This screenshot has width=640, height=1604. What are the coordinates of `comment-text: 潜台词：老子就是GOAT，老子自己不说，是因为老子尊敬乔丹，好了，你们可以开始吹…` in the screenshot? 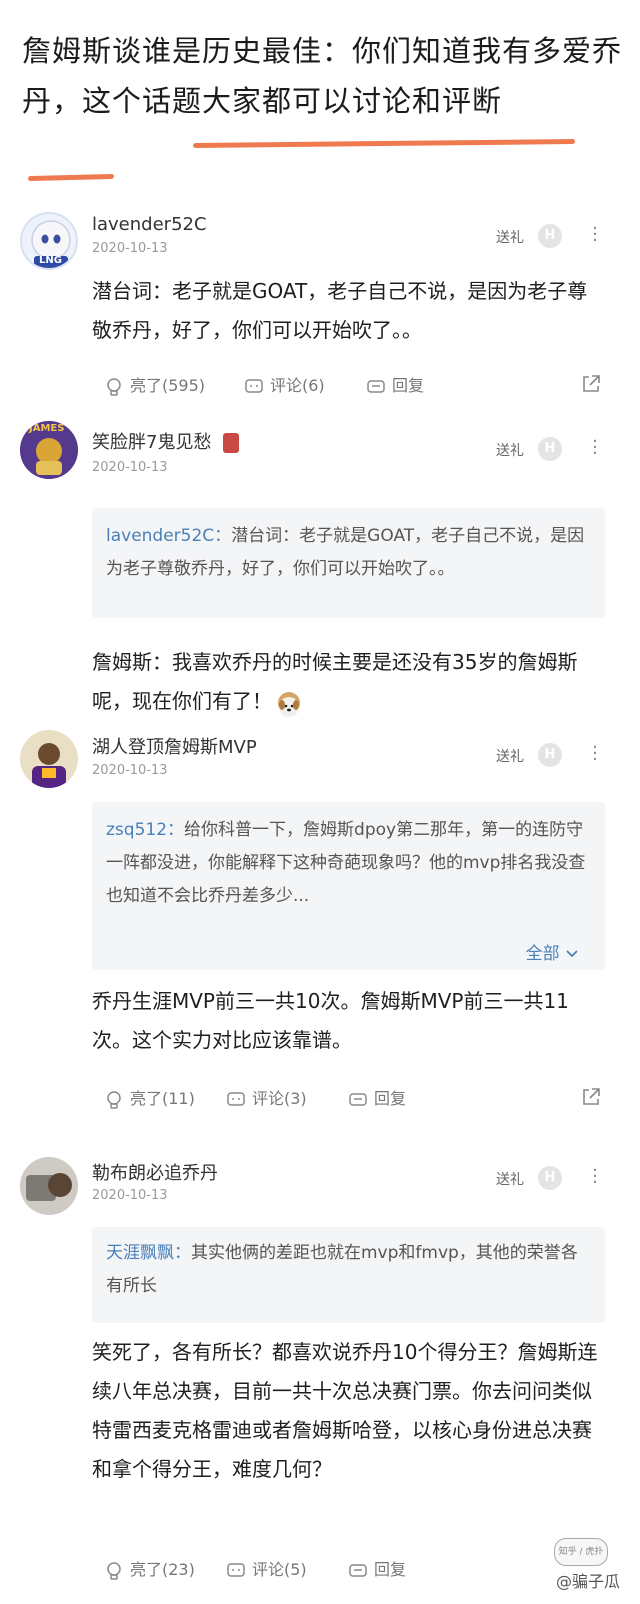 It's located at (340, 310).